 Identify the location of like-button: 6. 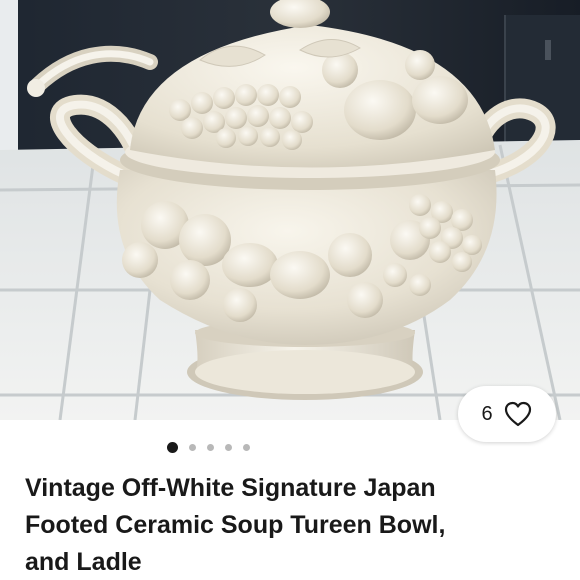
(507, 414).